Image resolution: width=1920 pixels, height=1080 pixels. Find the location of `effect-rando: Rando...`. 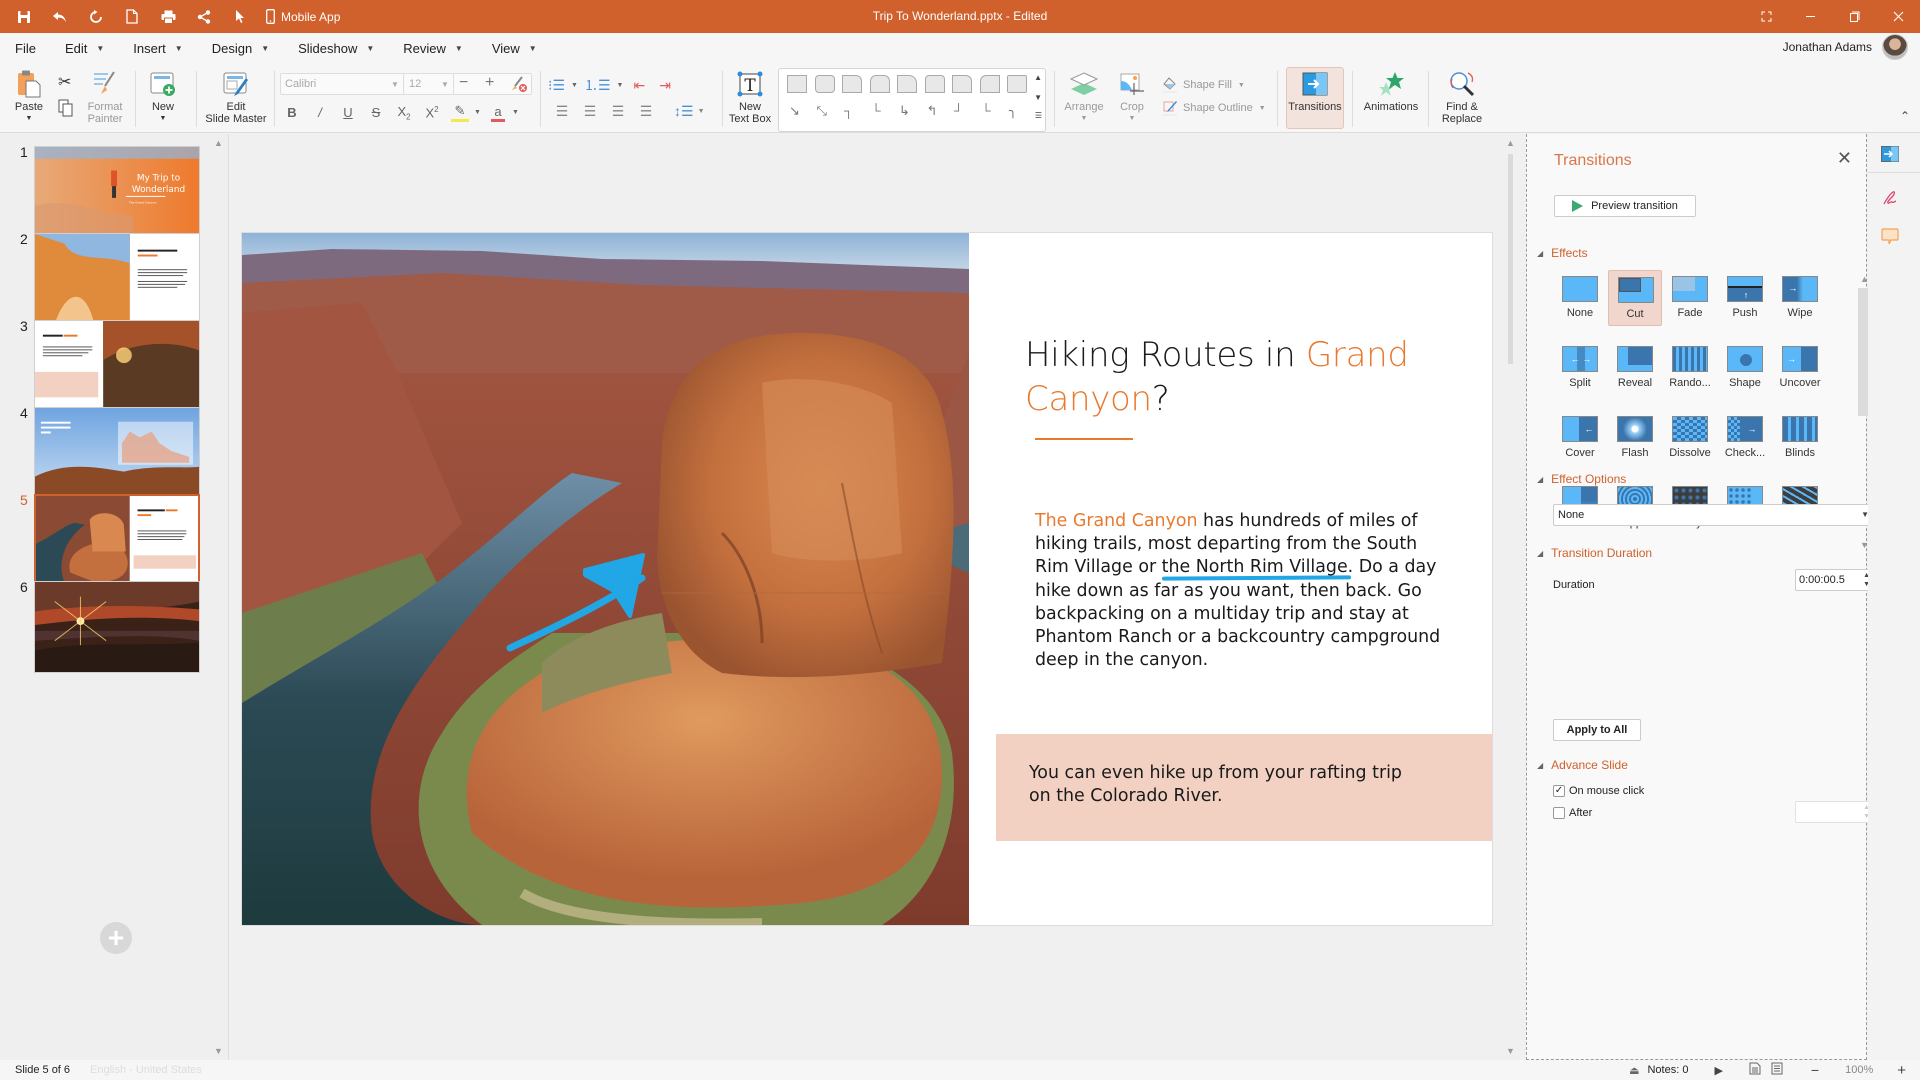

effect-rando: Rando... is located at coordinates (1690, 368).